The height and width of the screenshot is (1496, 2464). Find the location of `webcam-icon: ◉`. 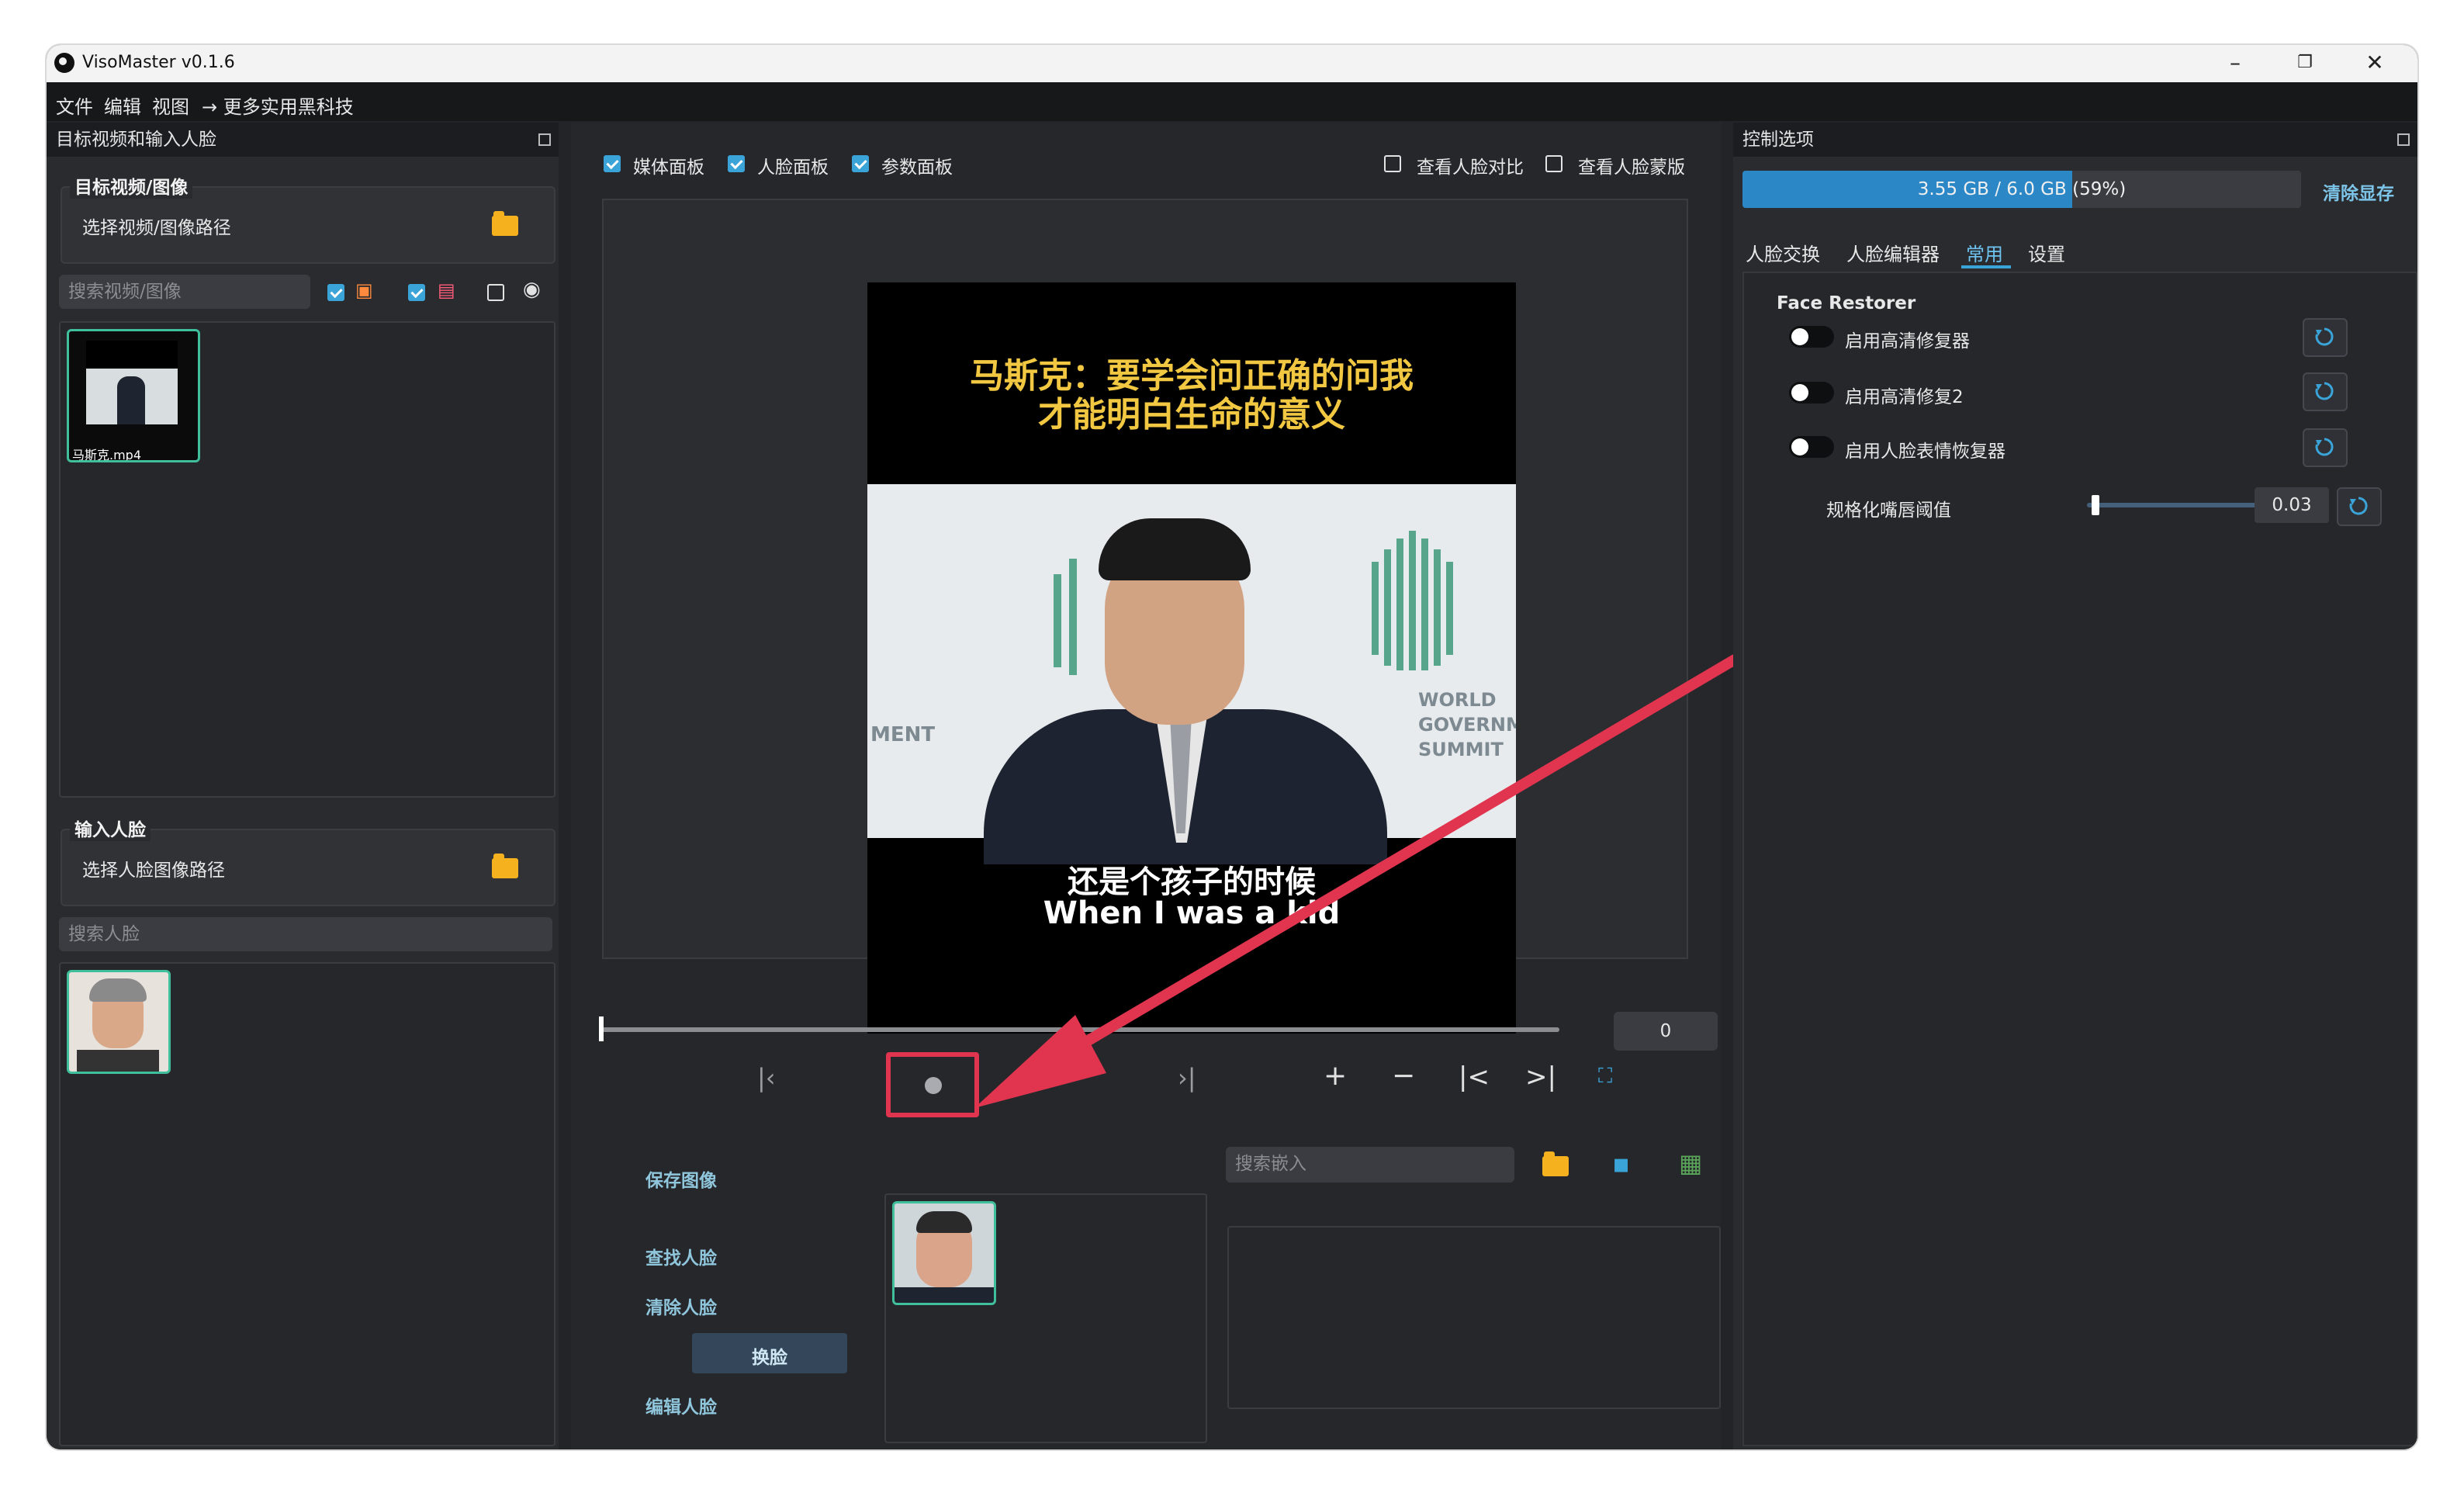

webcam-icon: ◉ is located at coordinates (532, 289).